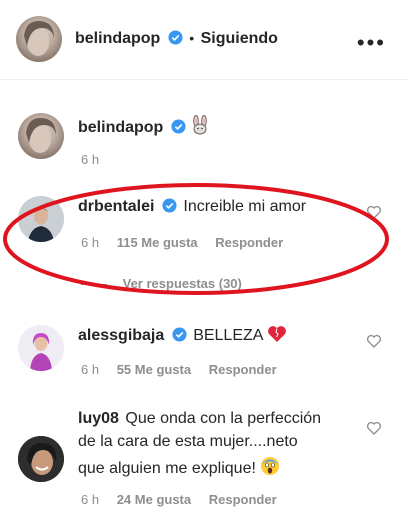  Describe the element at coordinates (277, 334) in the screenshot. I see `heart-emoji-icon` at that location.